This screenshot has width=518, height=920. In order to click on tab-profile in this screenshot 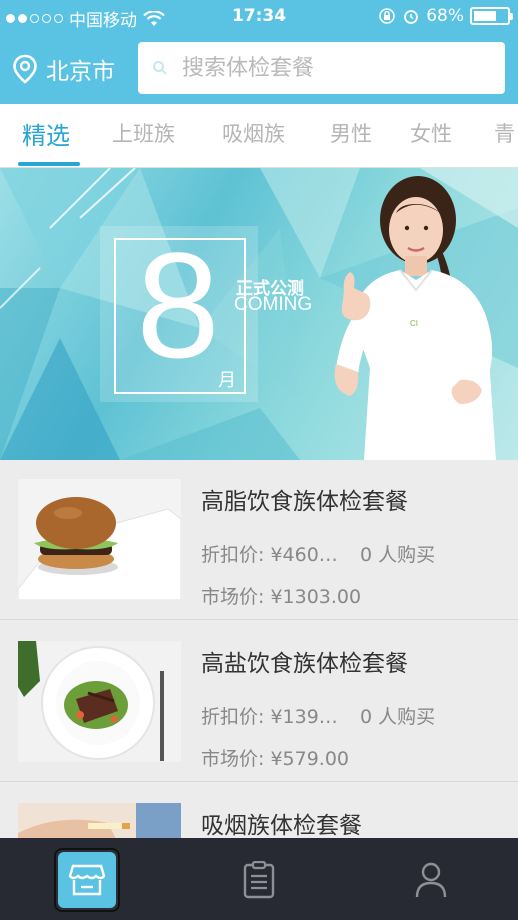, I will do `click(431, 880)`.